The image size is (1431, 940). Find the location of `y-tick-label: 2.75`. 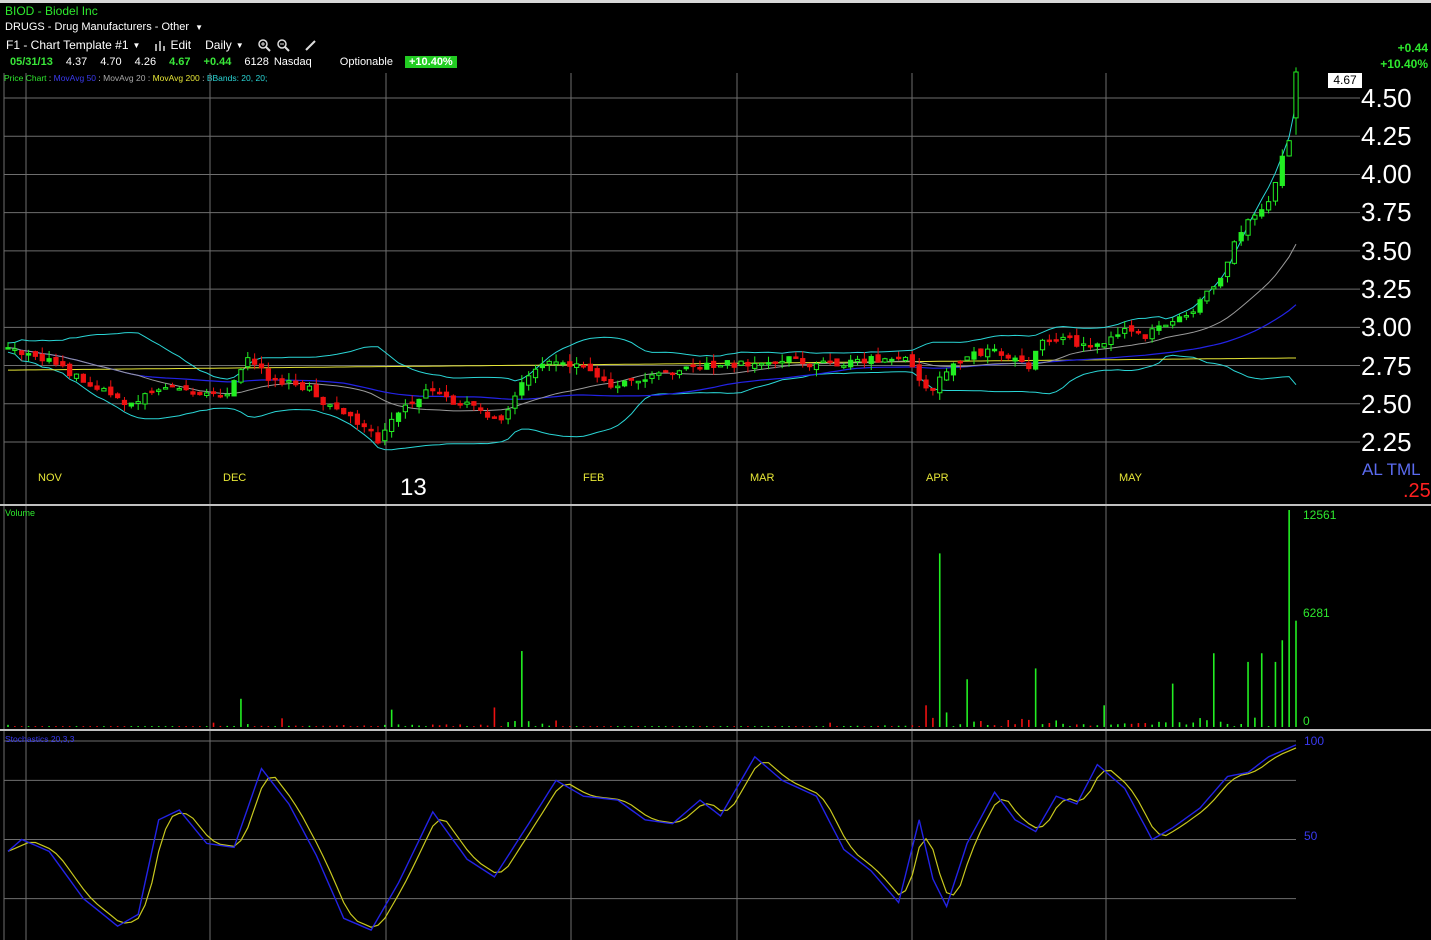

y-tick-label: 2.75 is located at coordinates (1386, 366).